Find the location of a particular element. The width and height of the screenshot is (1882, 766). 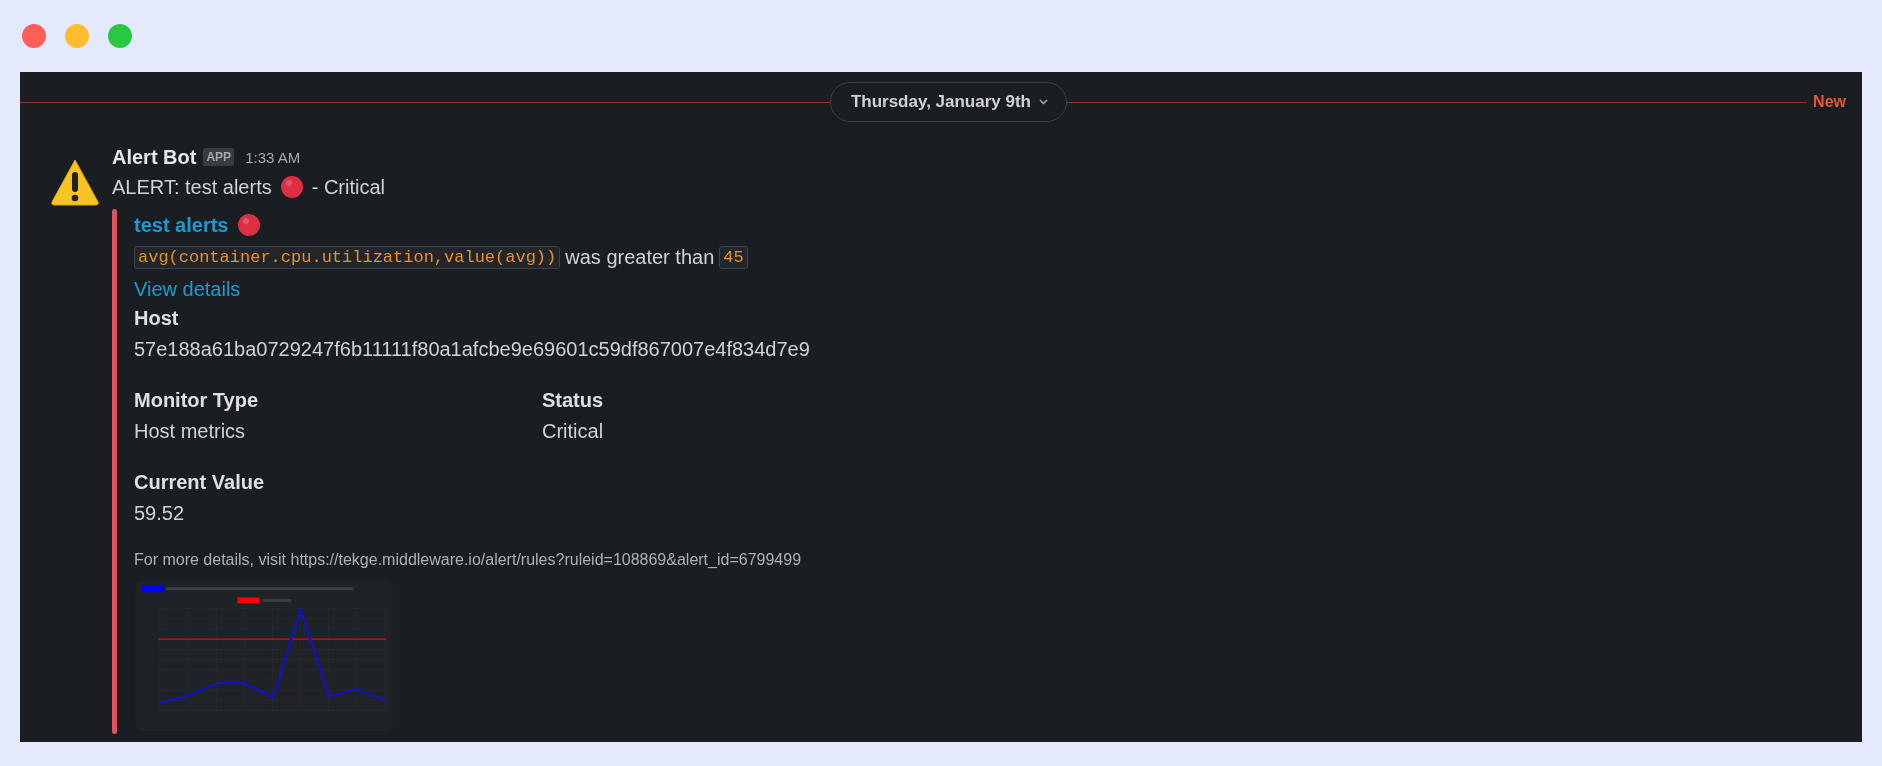

code-snippet: avg(container.cpu.utilization,value(avg)) is located at coordinates (347, 257).